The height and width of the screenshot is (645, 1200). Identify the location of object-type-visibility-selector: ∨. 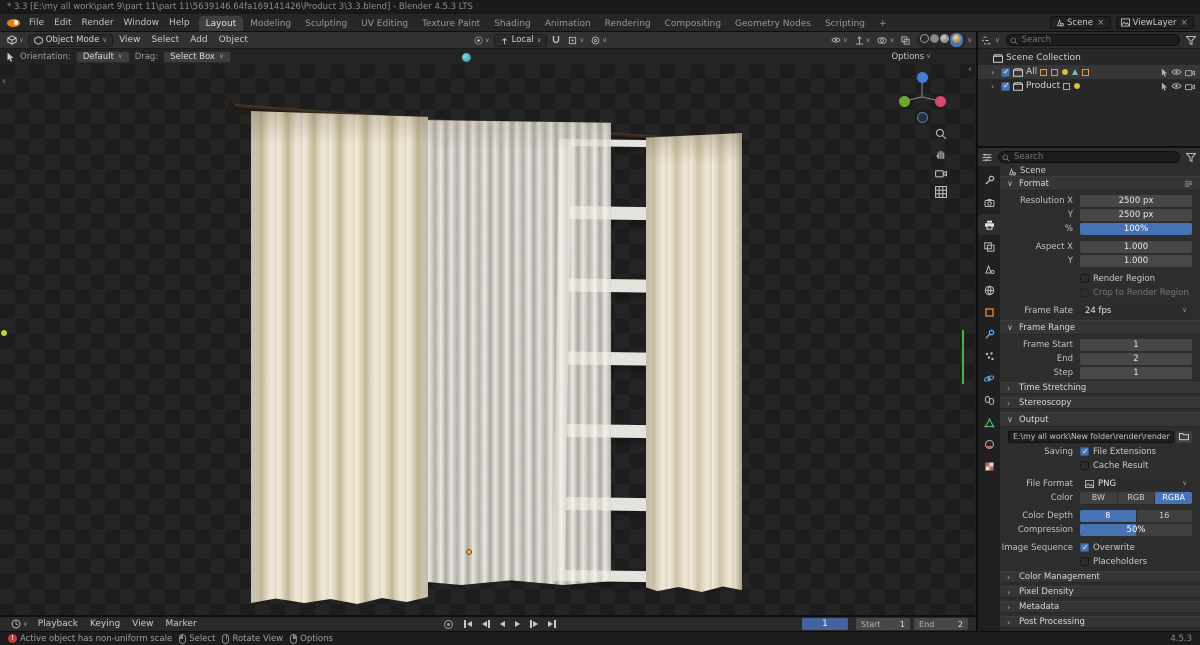
(839, 40).